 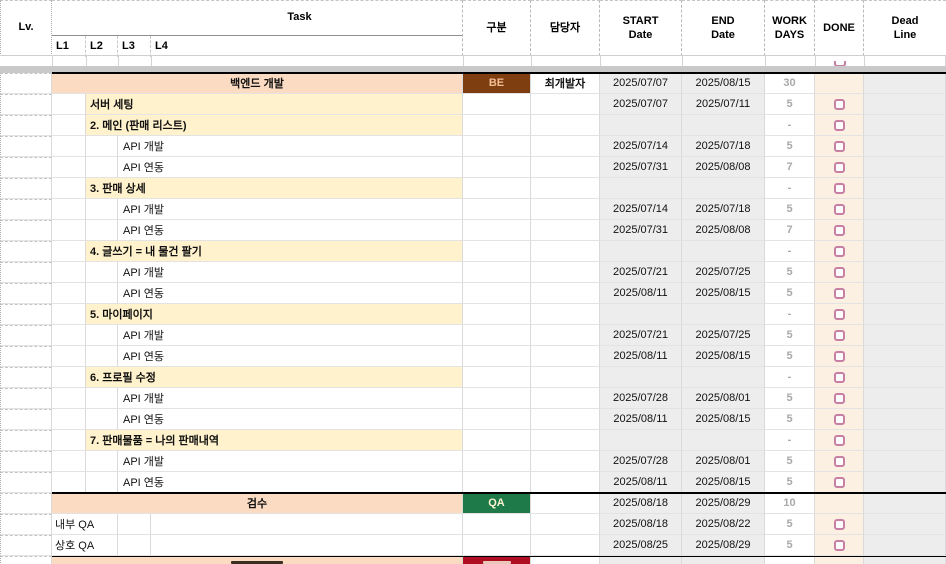 I want to click on cell-end-date: 2025/08/08, so click(x=723, y=230).